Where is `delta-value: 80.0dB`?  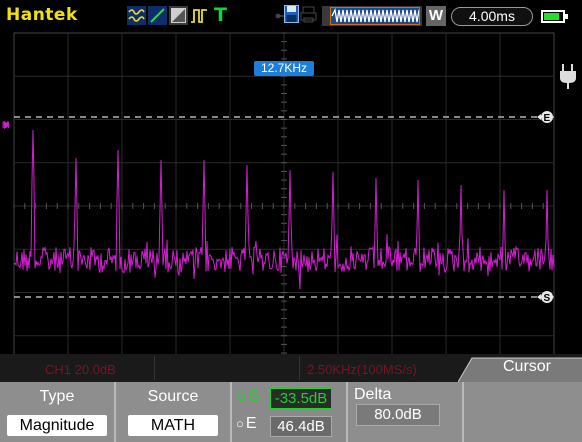 delta-value: 80.0dB is located at coordinates (398, 415).